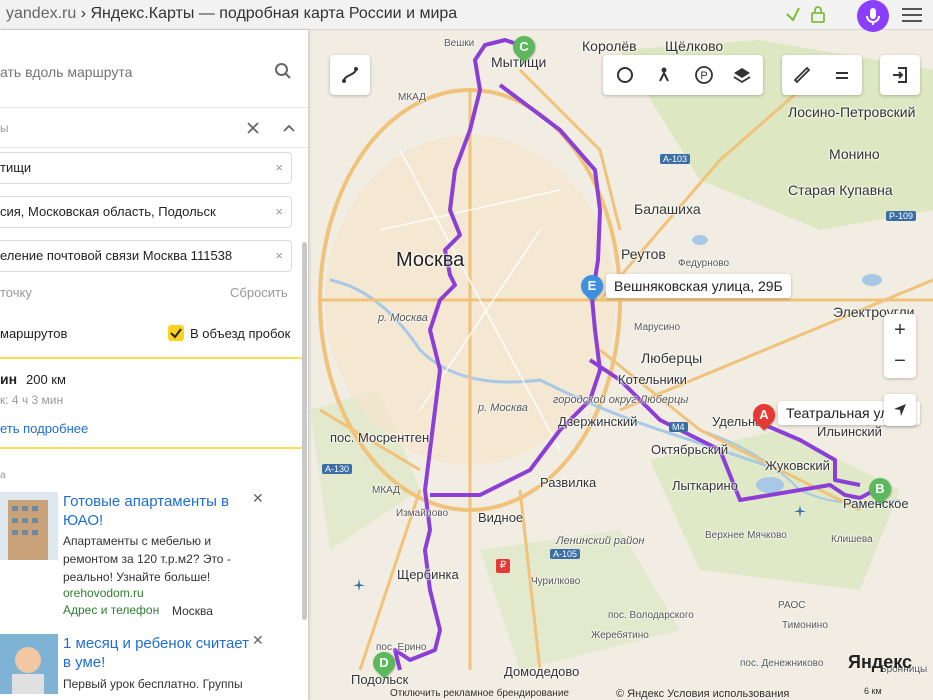 This screenshot has width=933, height=700. Describe the element at coordinates (702, 694) in the screenshot. I see `copyright-text: © Яндекс Условия использования` at that location.